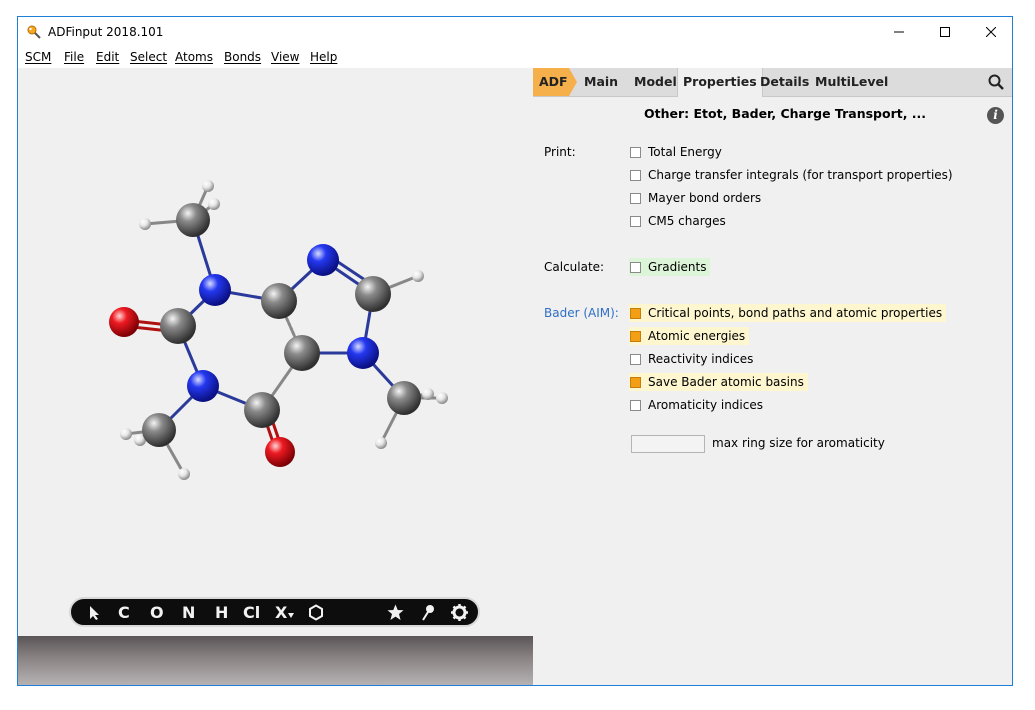  I want to click on tab-details: Details, so click(784, 82).